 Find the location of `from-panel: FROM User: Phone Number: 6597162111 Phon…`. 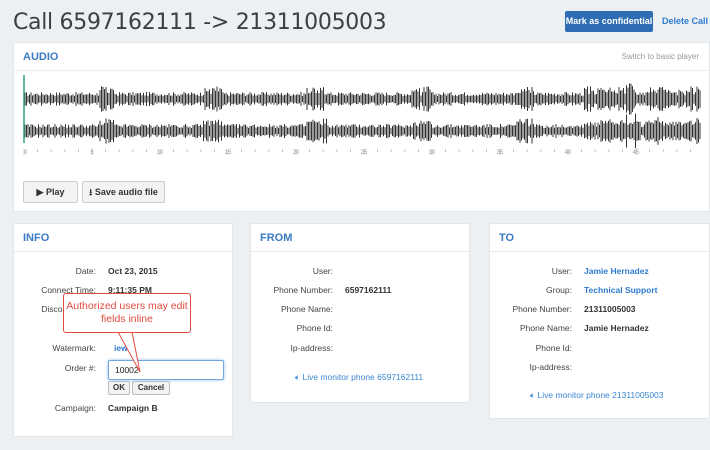

from-panel: FROM User: Phone Number: 6597162111 Phon… is located at coordinates (360, 313).